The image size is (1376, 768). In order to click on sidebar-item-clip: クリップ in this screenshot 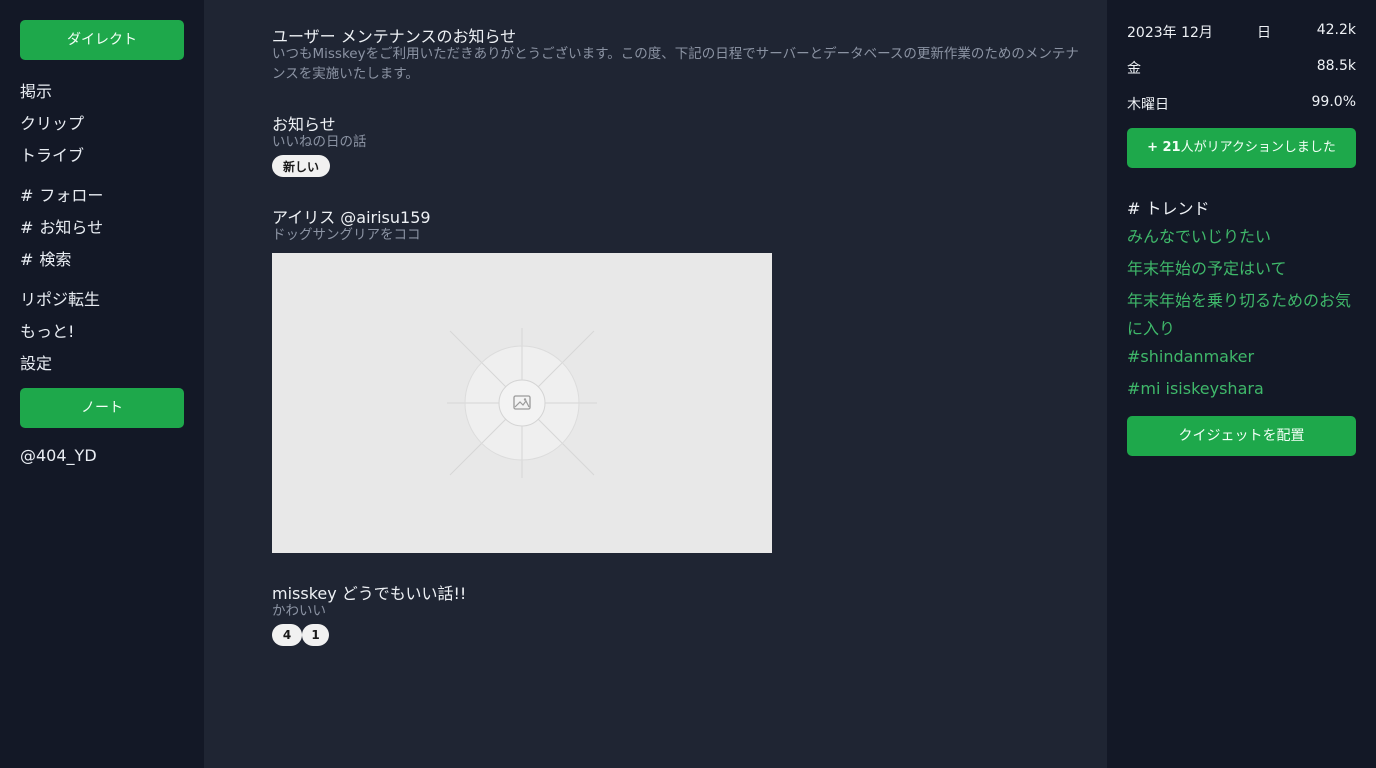, I will do `click(52, 122)`.